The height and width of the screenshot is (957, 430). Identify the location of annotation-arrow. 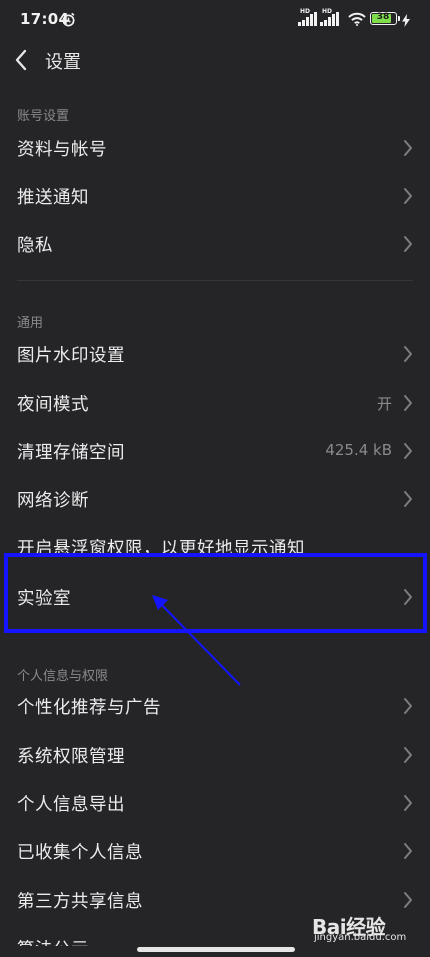
(196, 640).